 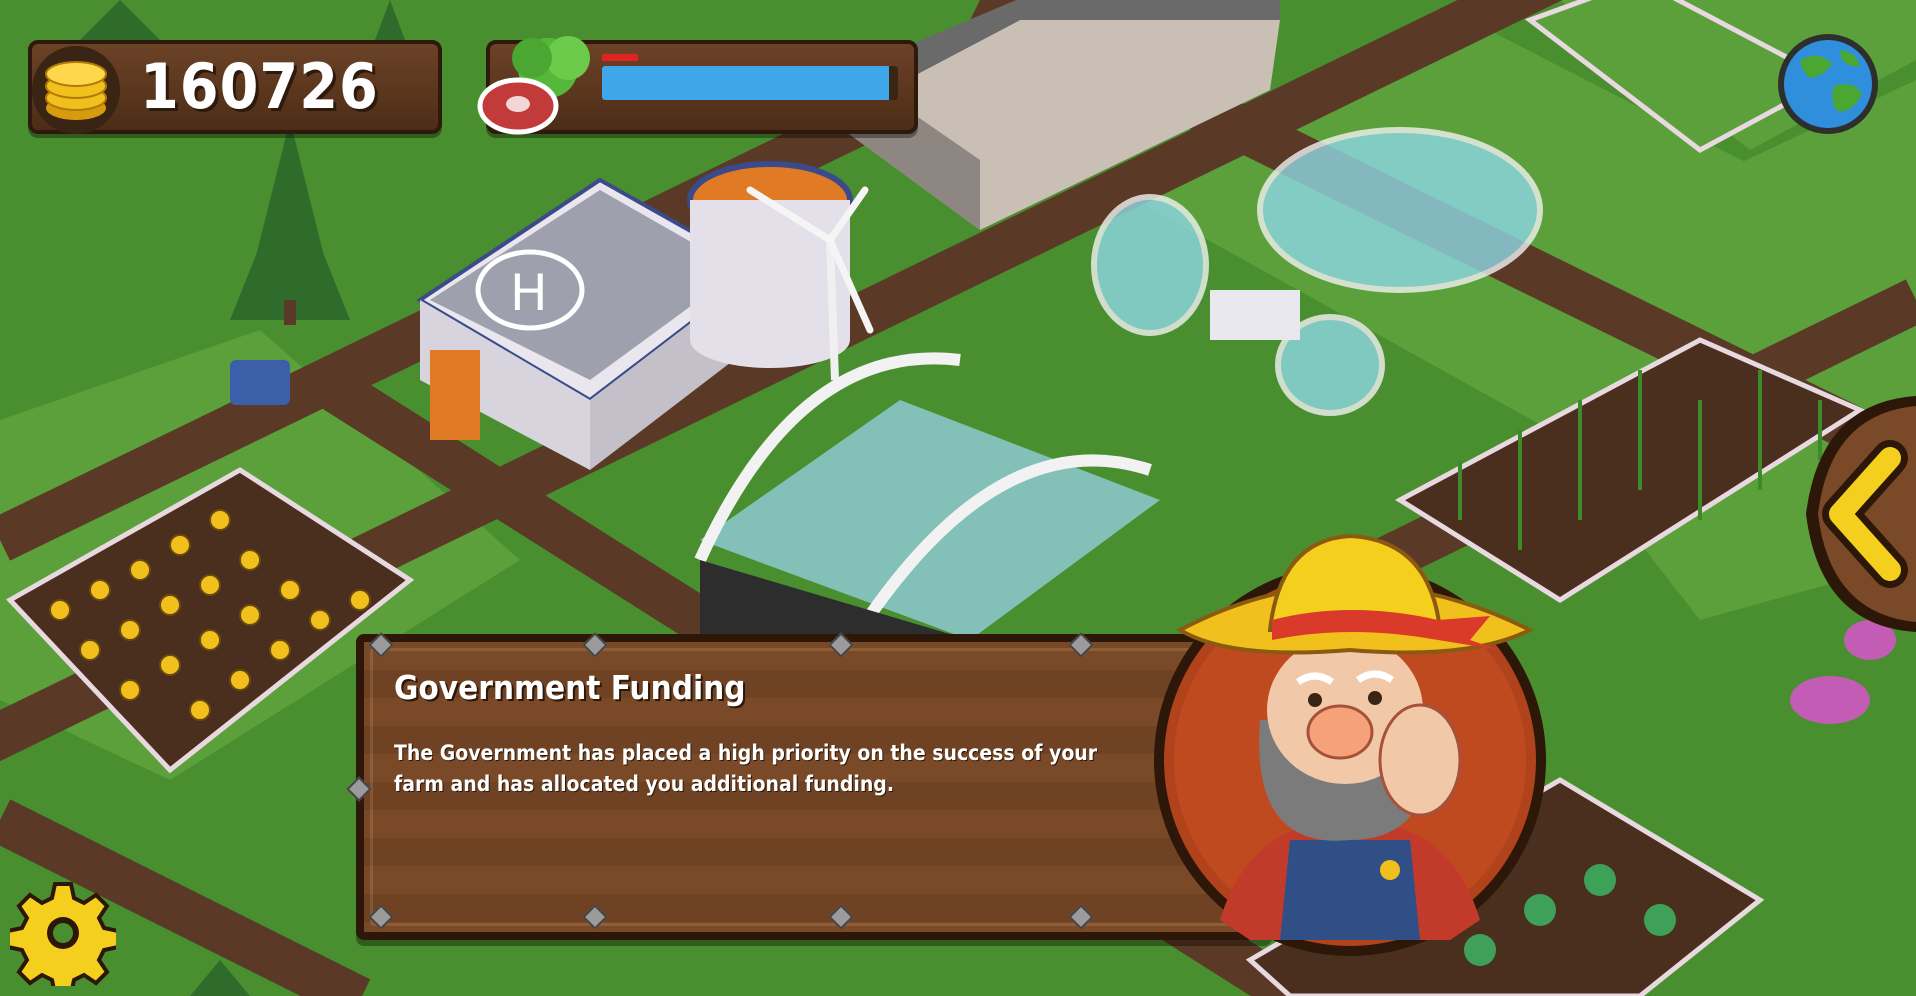 I want to click on coin-stack-icon, so click(x=76, y=90).